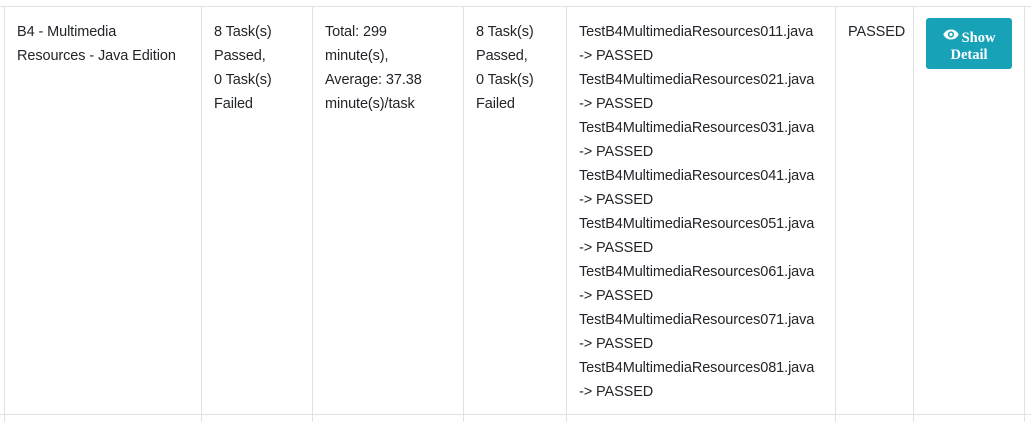  Describe the element at coordinates (516, 68) in the screenshot. I see `tasks-summary-2-cell: 8 Task(s) Passed, 0 Task(s) Failed` at that location.